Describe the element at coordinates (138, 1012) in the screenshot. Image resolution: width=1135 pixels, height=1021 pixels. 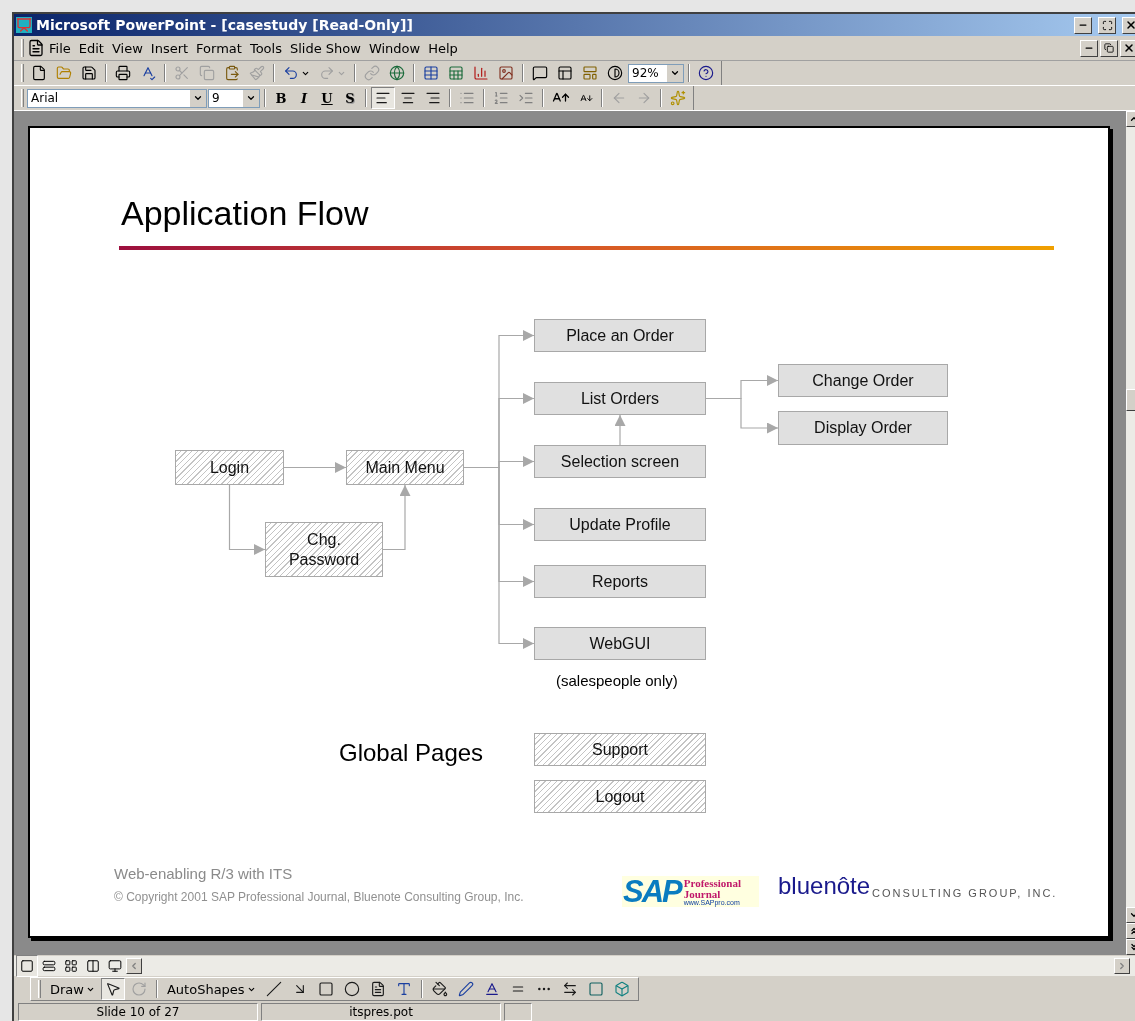
I see `status-field: Slide 10 of 27` at that location.